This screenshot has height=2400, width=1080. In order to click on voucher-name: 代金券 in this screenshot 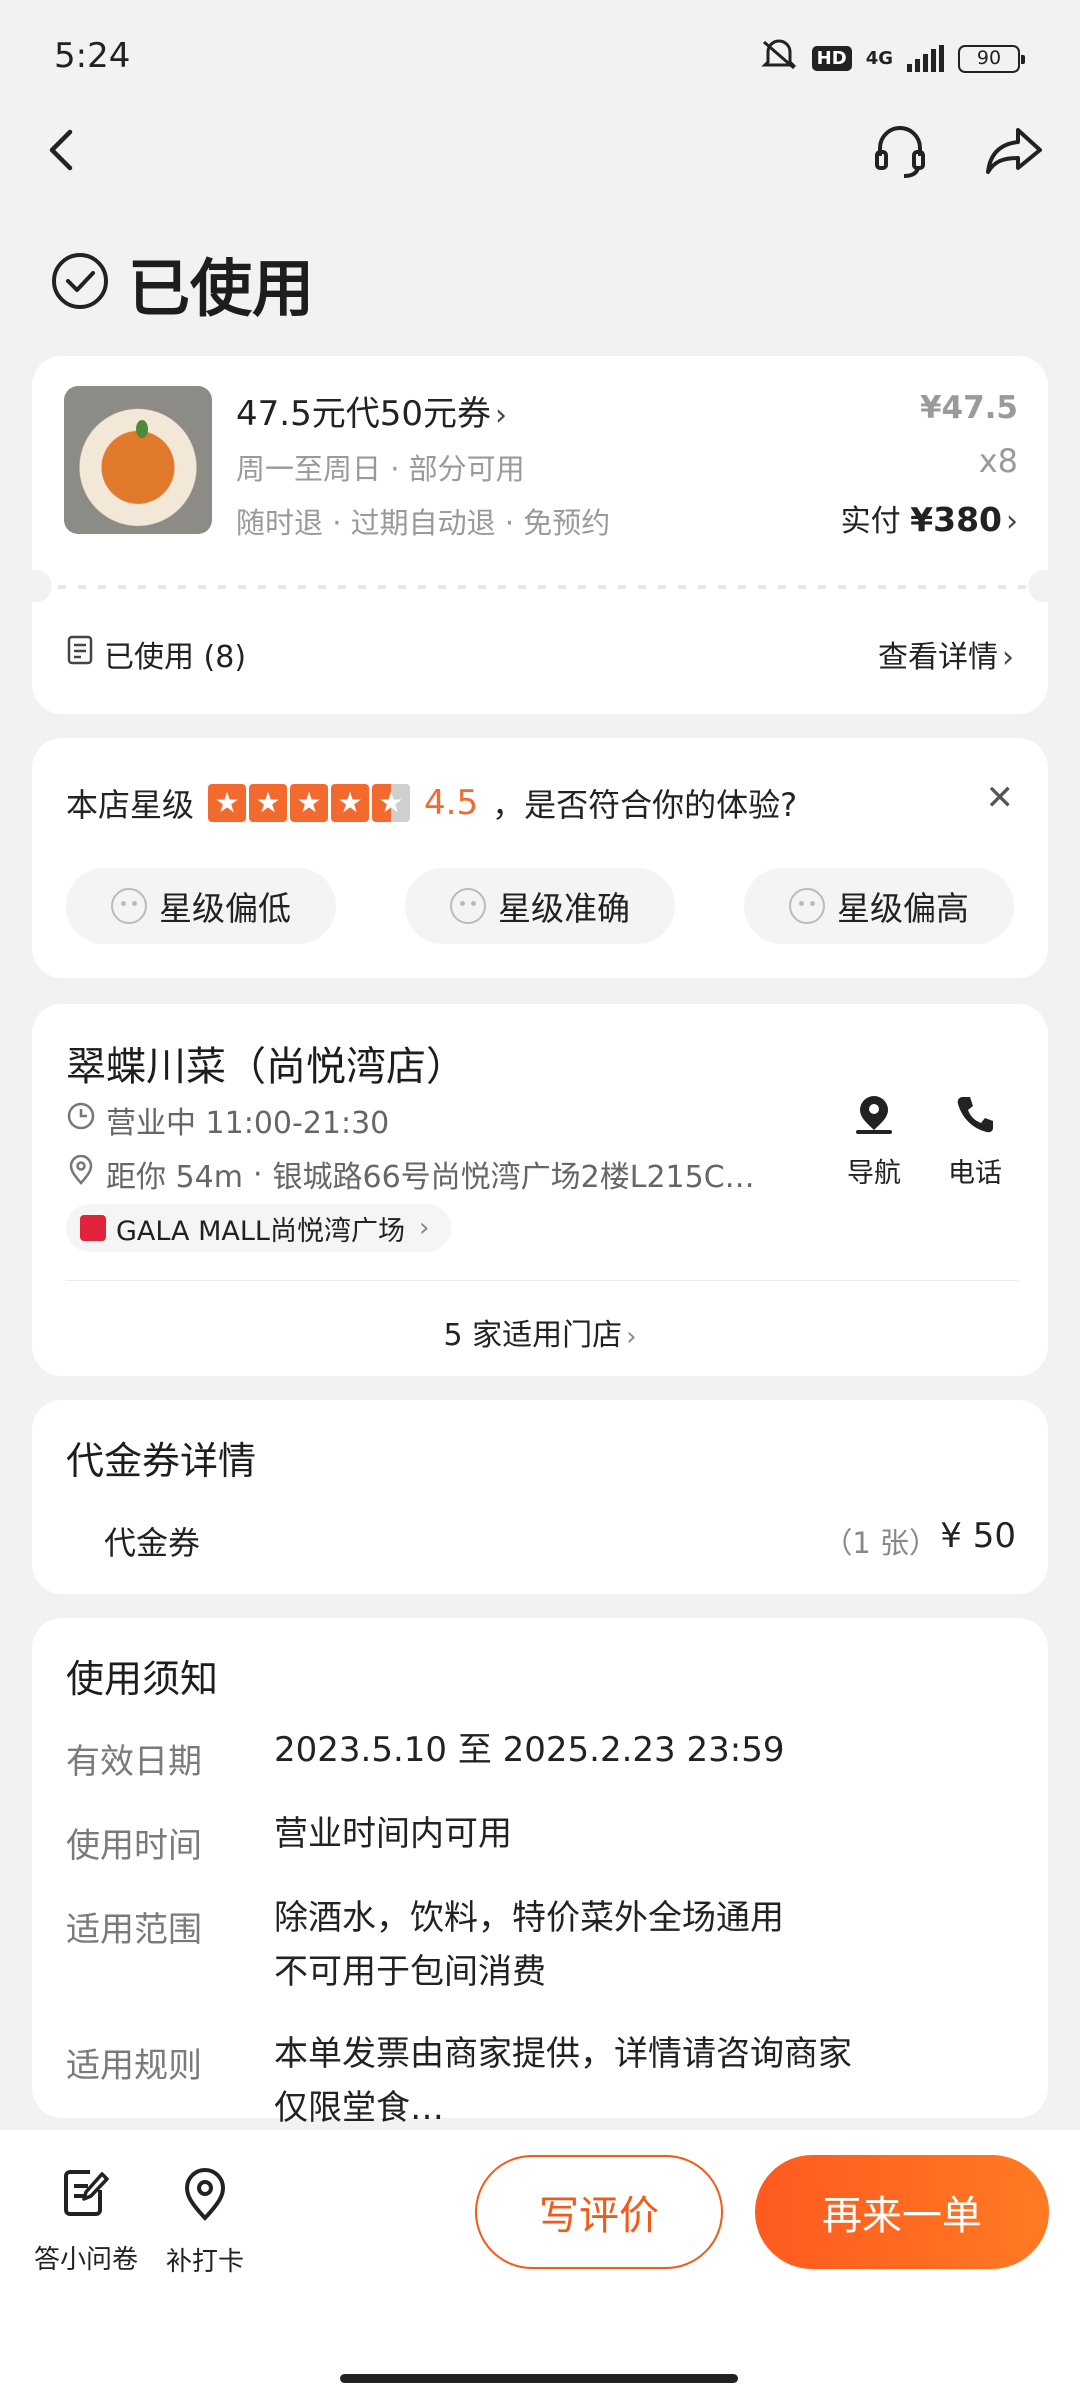, I will do `click(152, 1543)`.